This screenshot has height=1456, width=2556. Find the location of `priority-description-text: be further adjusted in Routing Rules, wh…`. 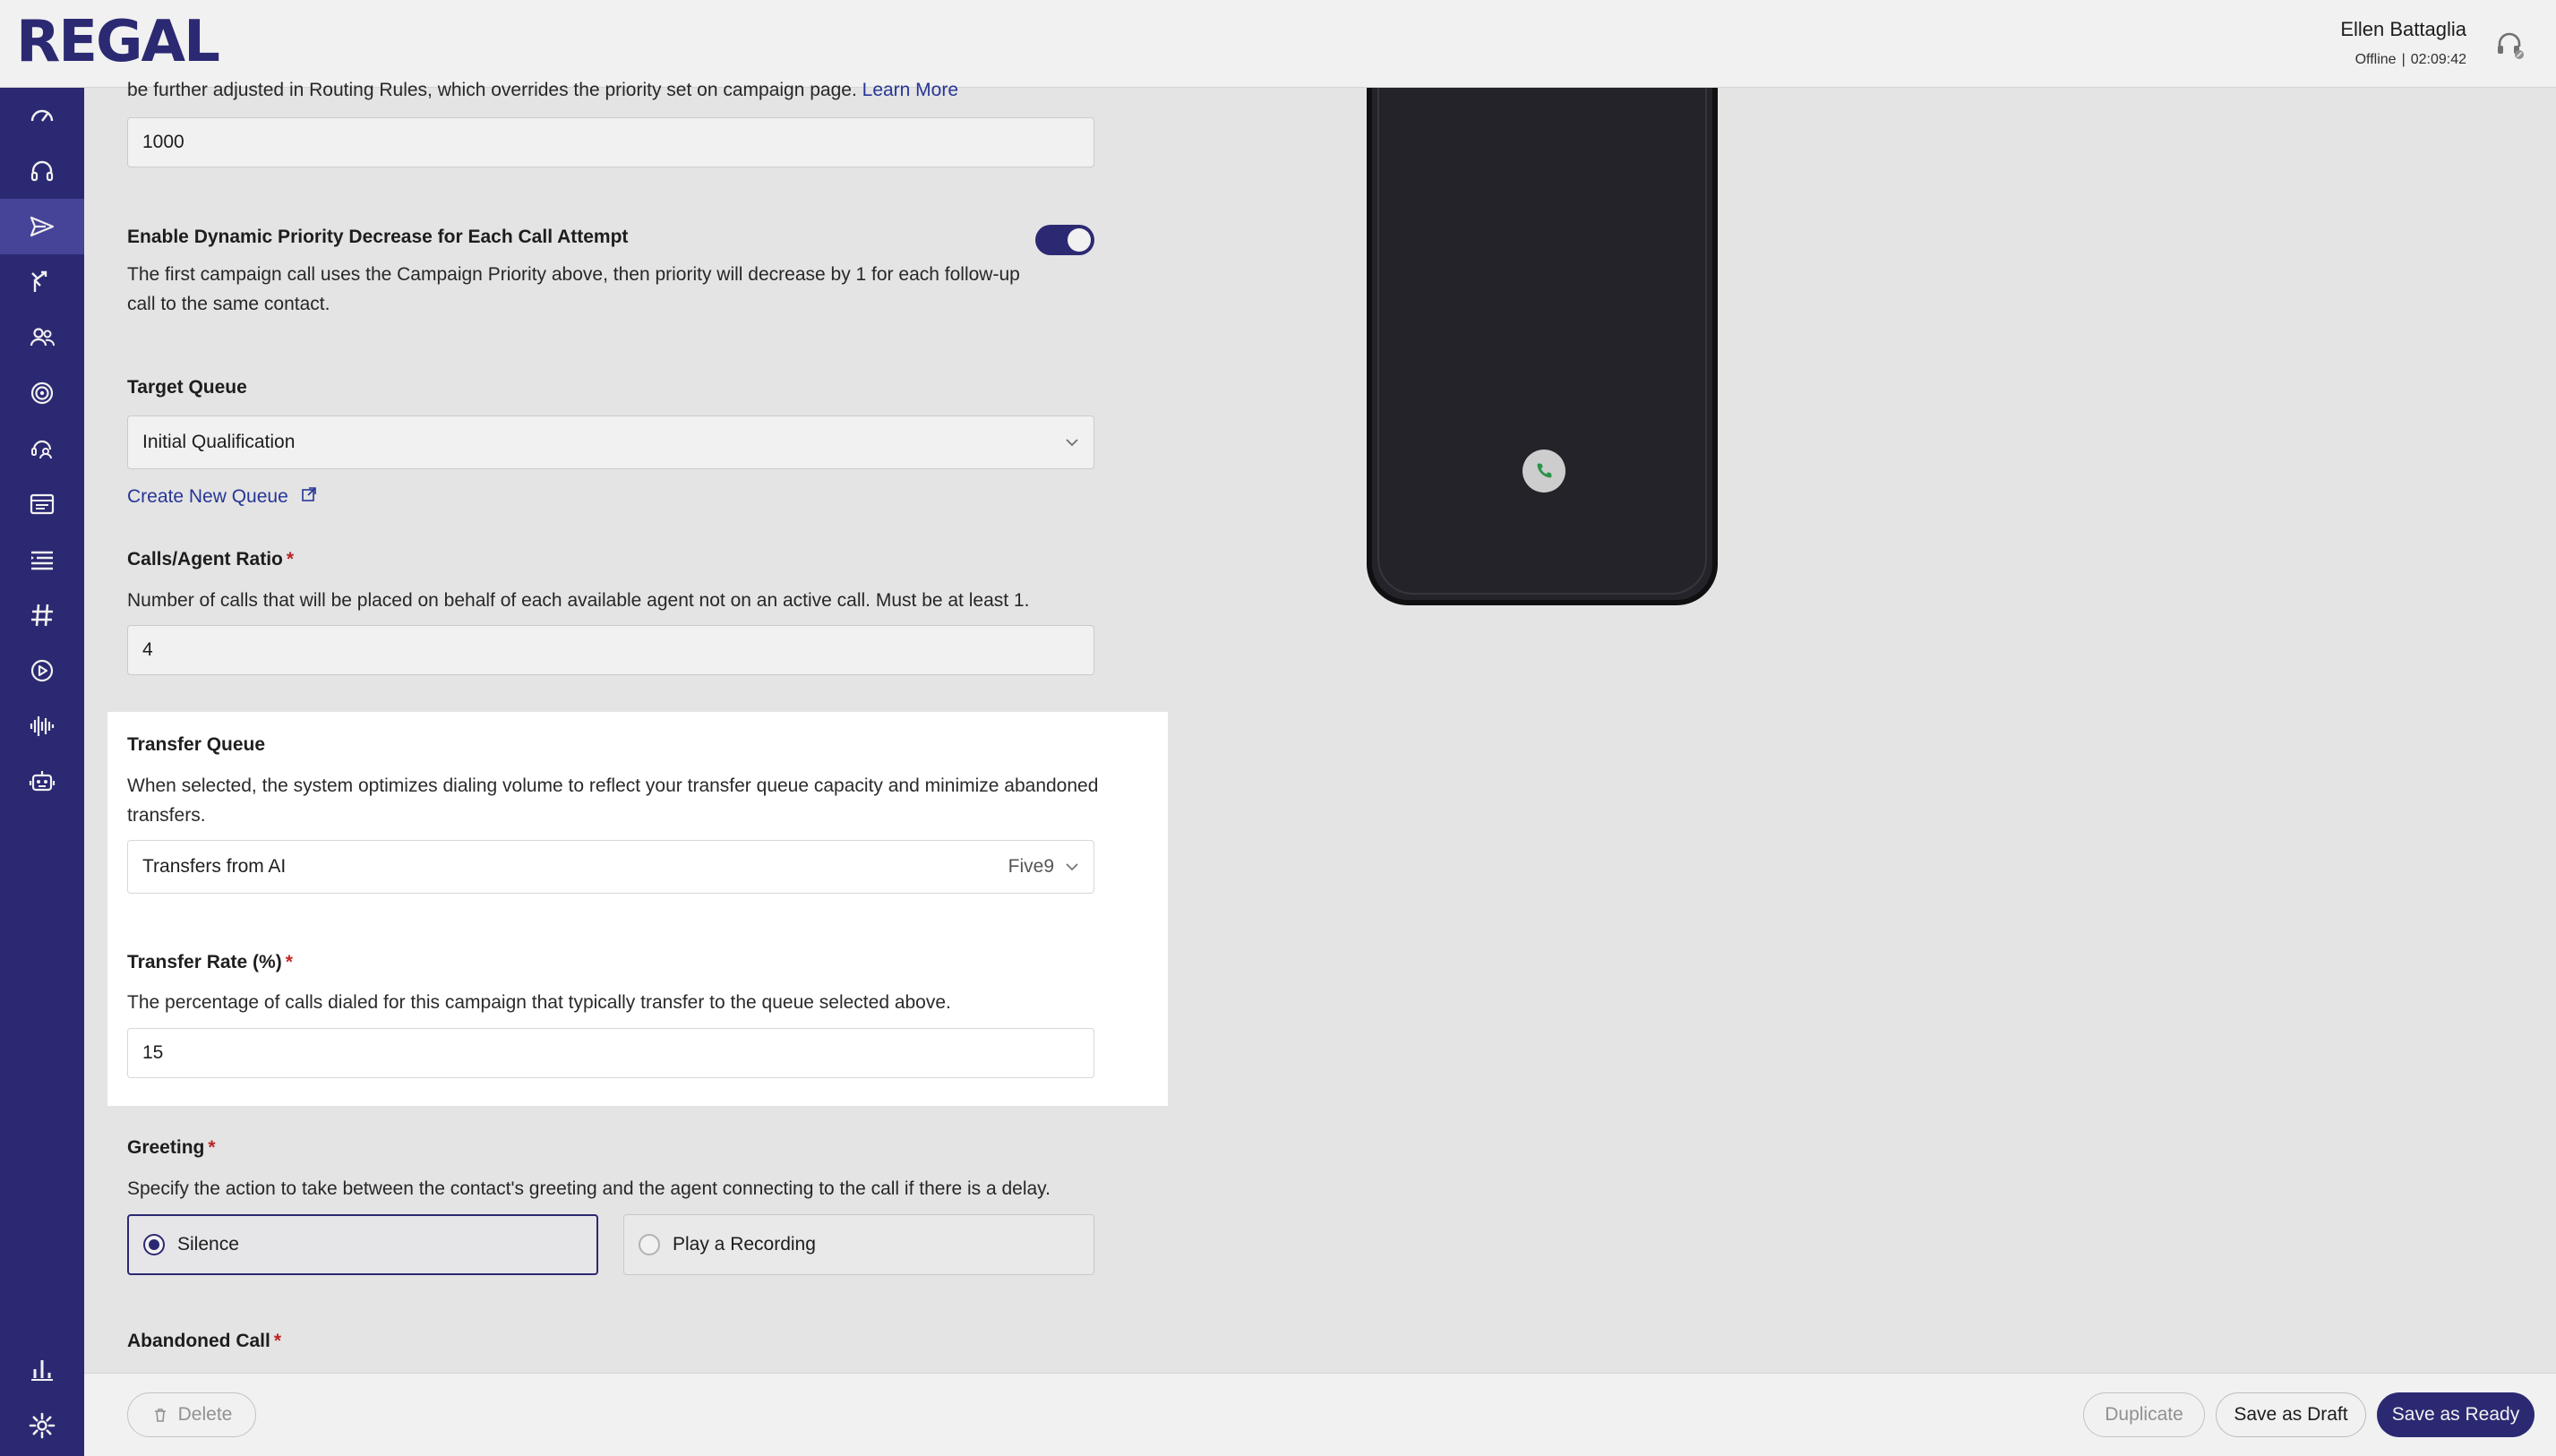

priority-description-text: be further adjusted in Routing Rules, wh… is located at coordinates (492, 90).